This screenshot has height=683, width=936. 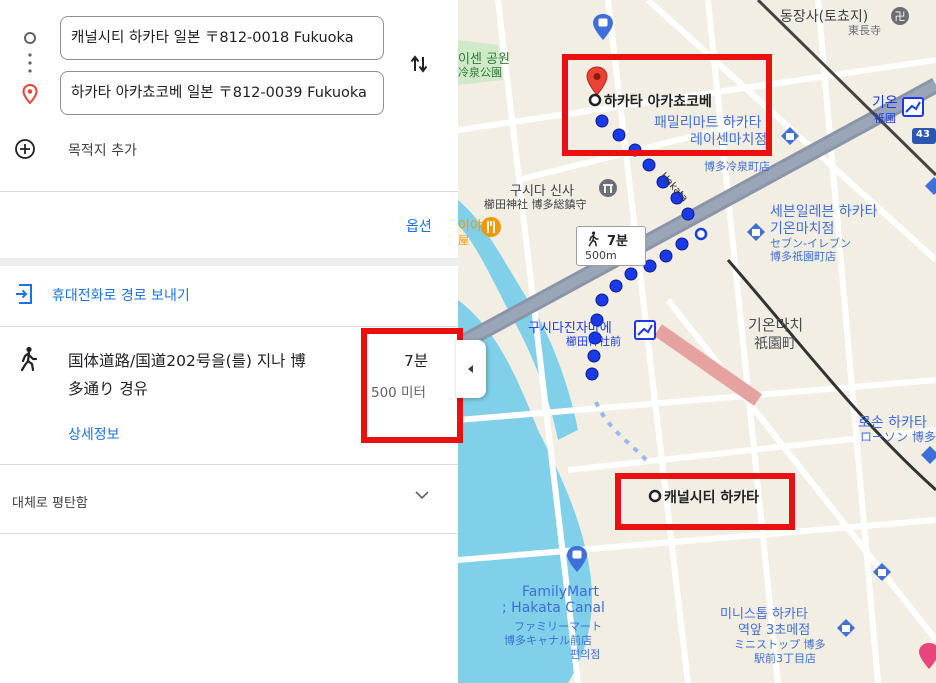 What do you see at coordinates (121, 296) in the screenshot?
I see `send-to-phone-label: 휴대전화로 경로 보내기` at bounding box center [121, 296].